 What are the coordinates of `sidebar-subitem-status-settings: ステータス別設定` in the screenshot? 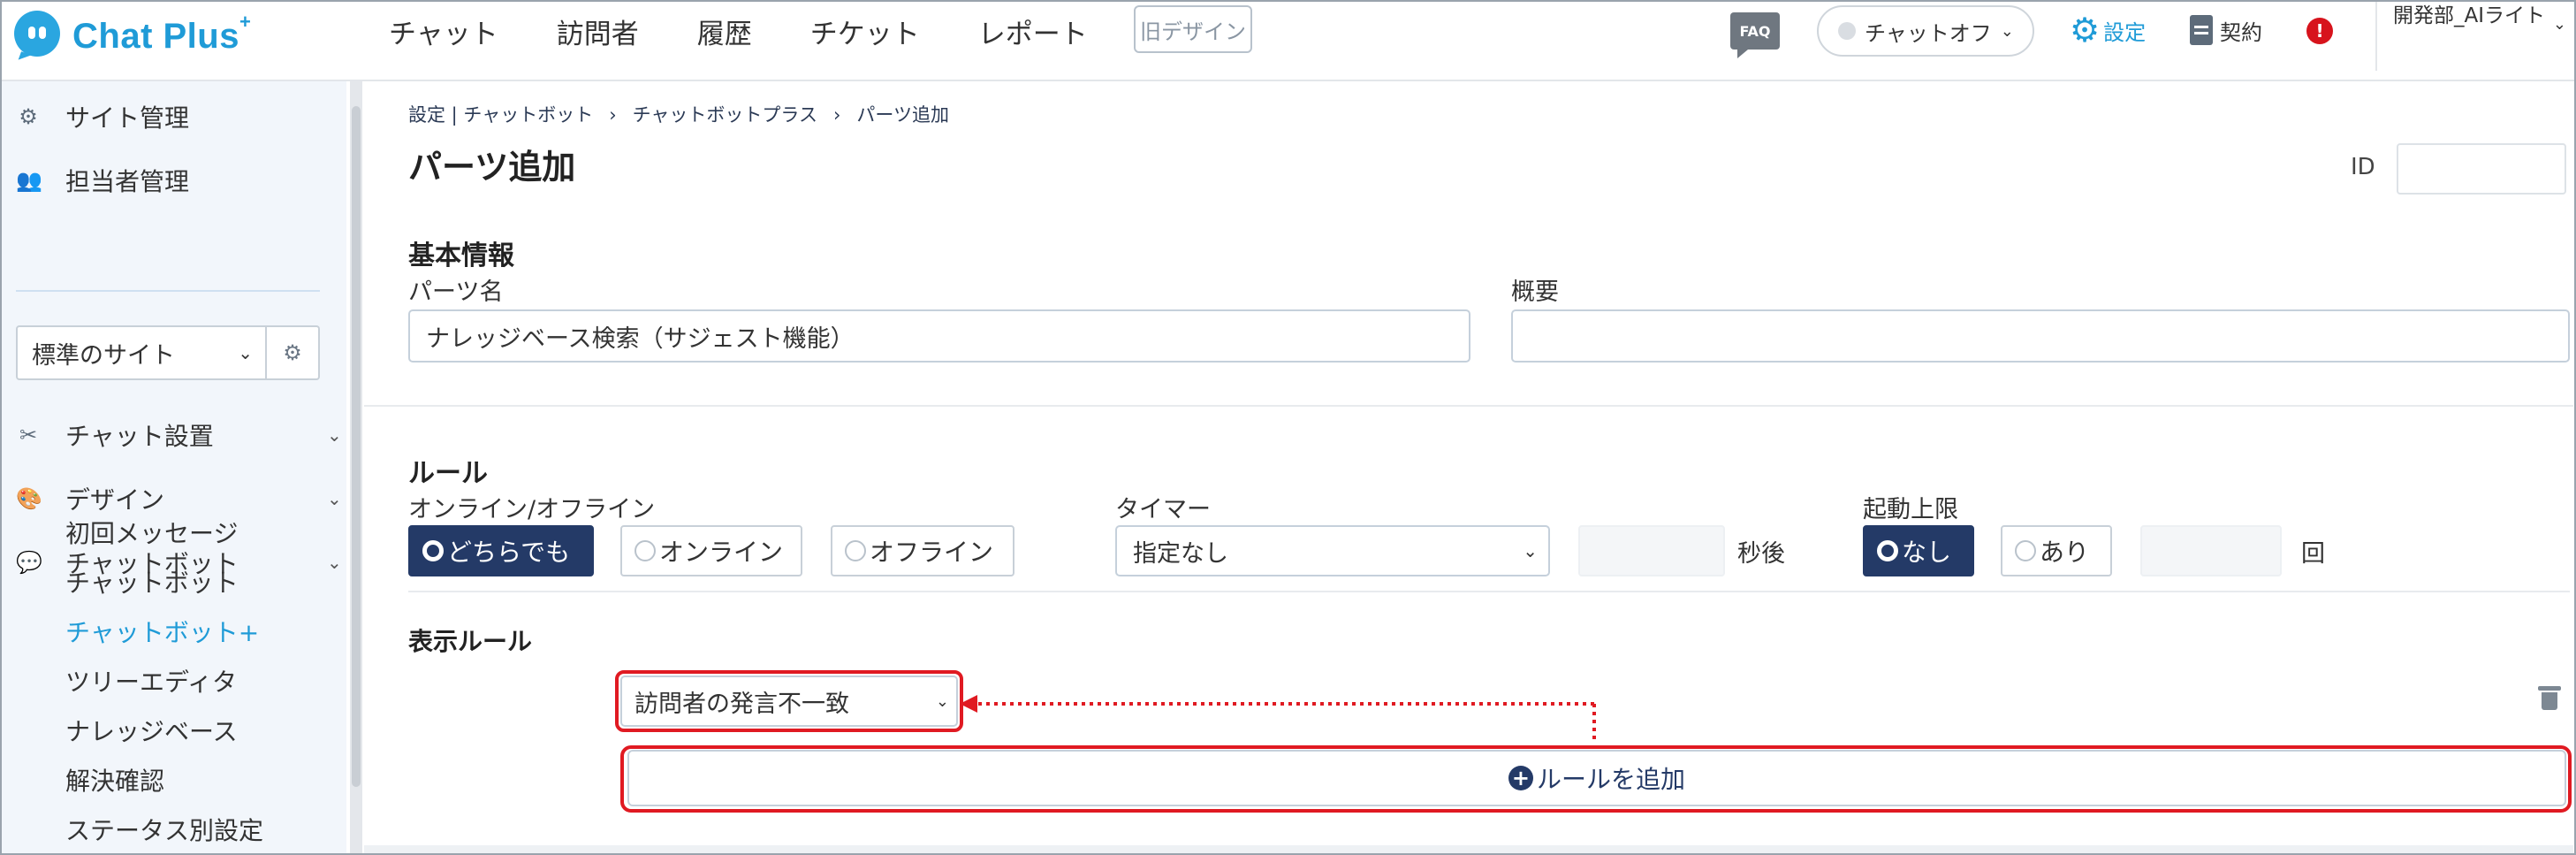 It's located at (164, 829).